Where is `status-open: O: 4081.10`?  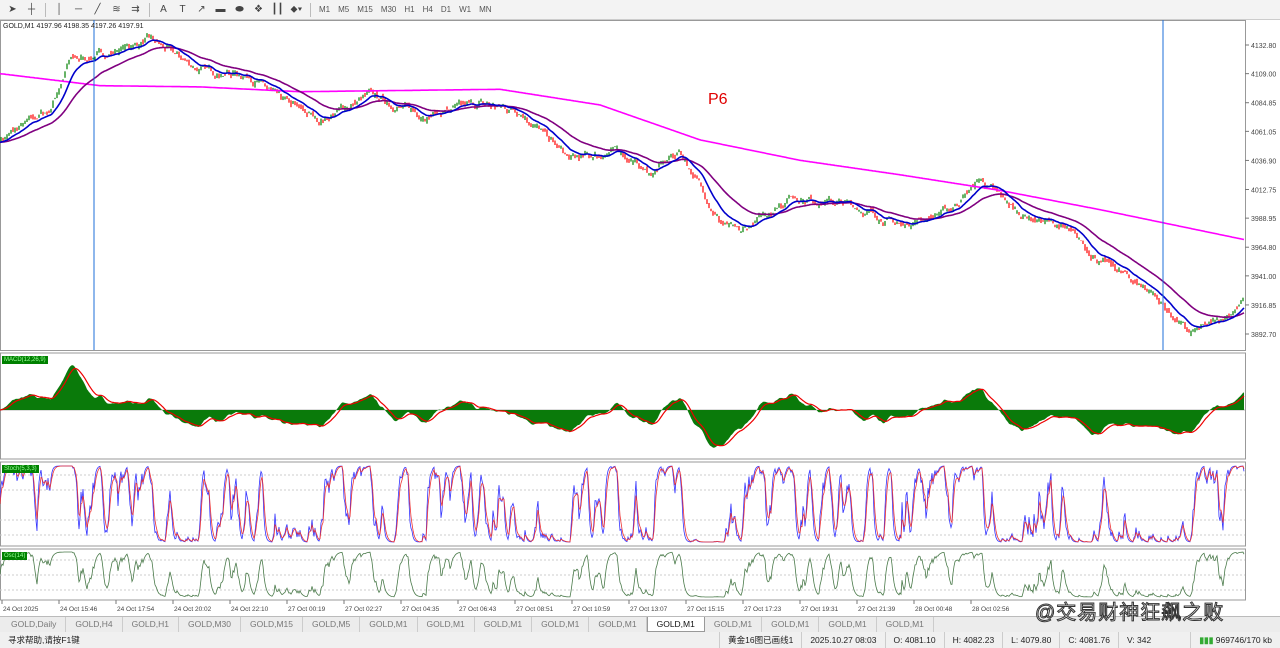 status-open: O: 4081.10 is located at coordinates (914, 640).